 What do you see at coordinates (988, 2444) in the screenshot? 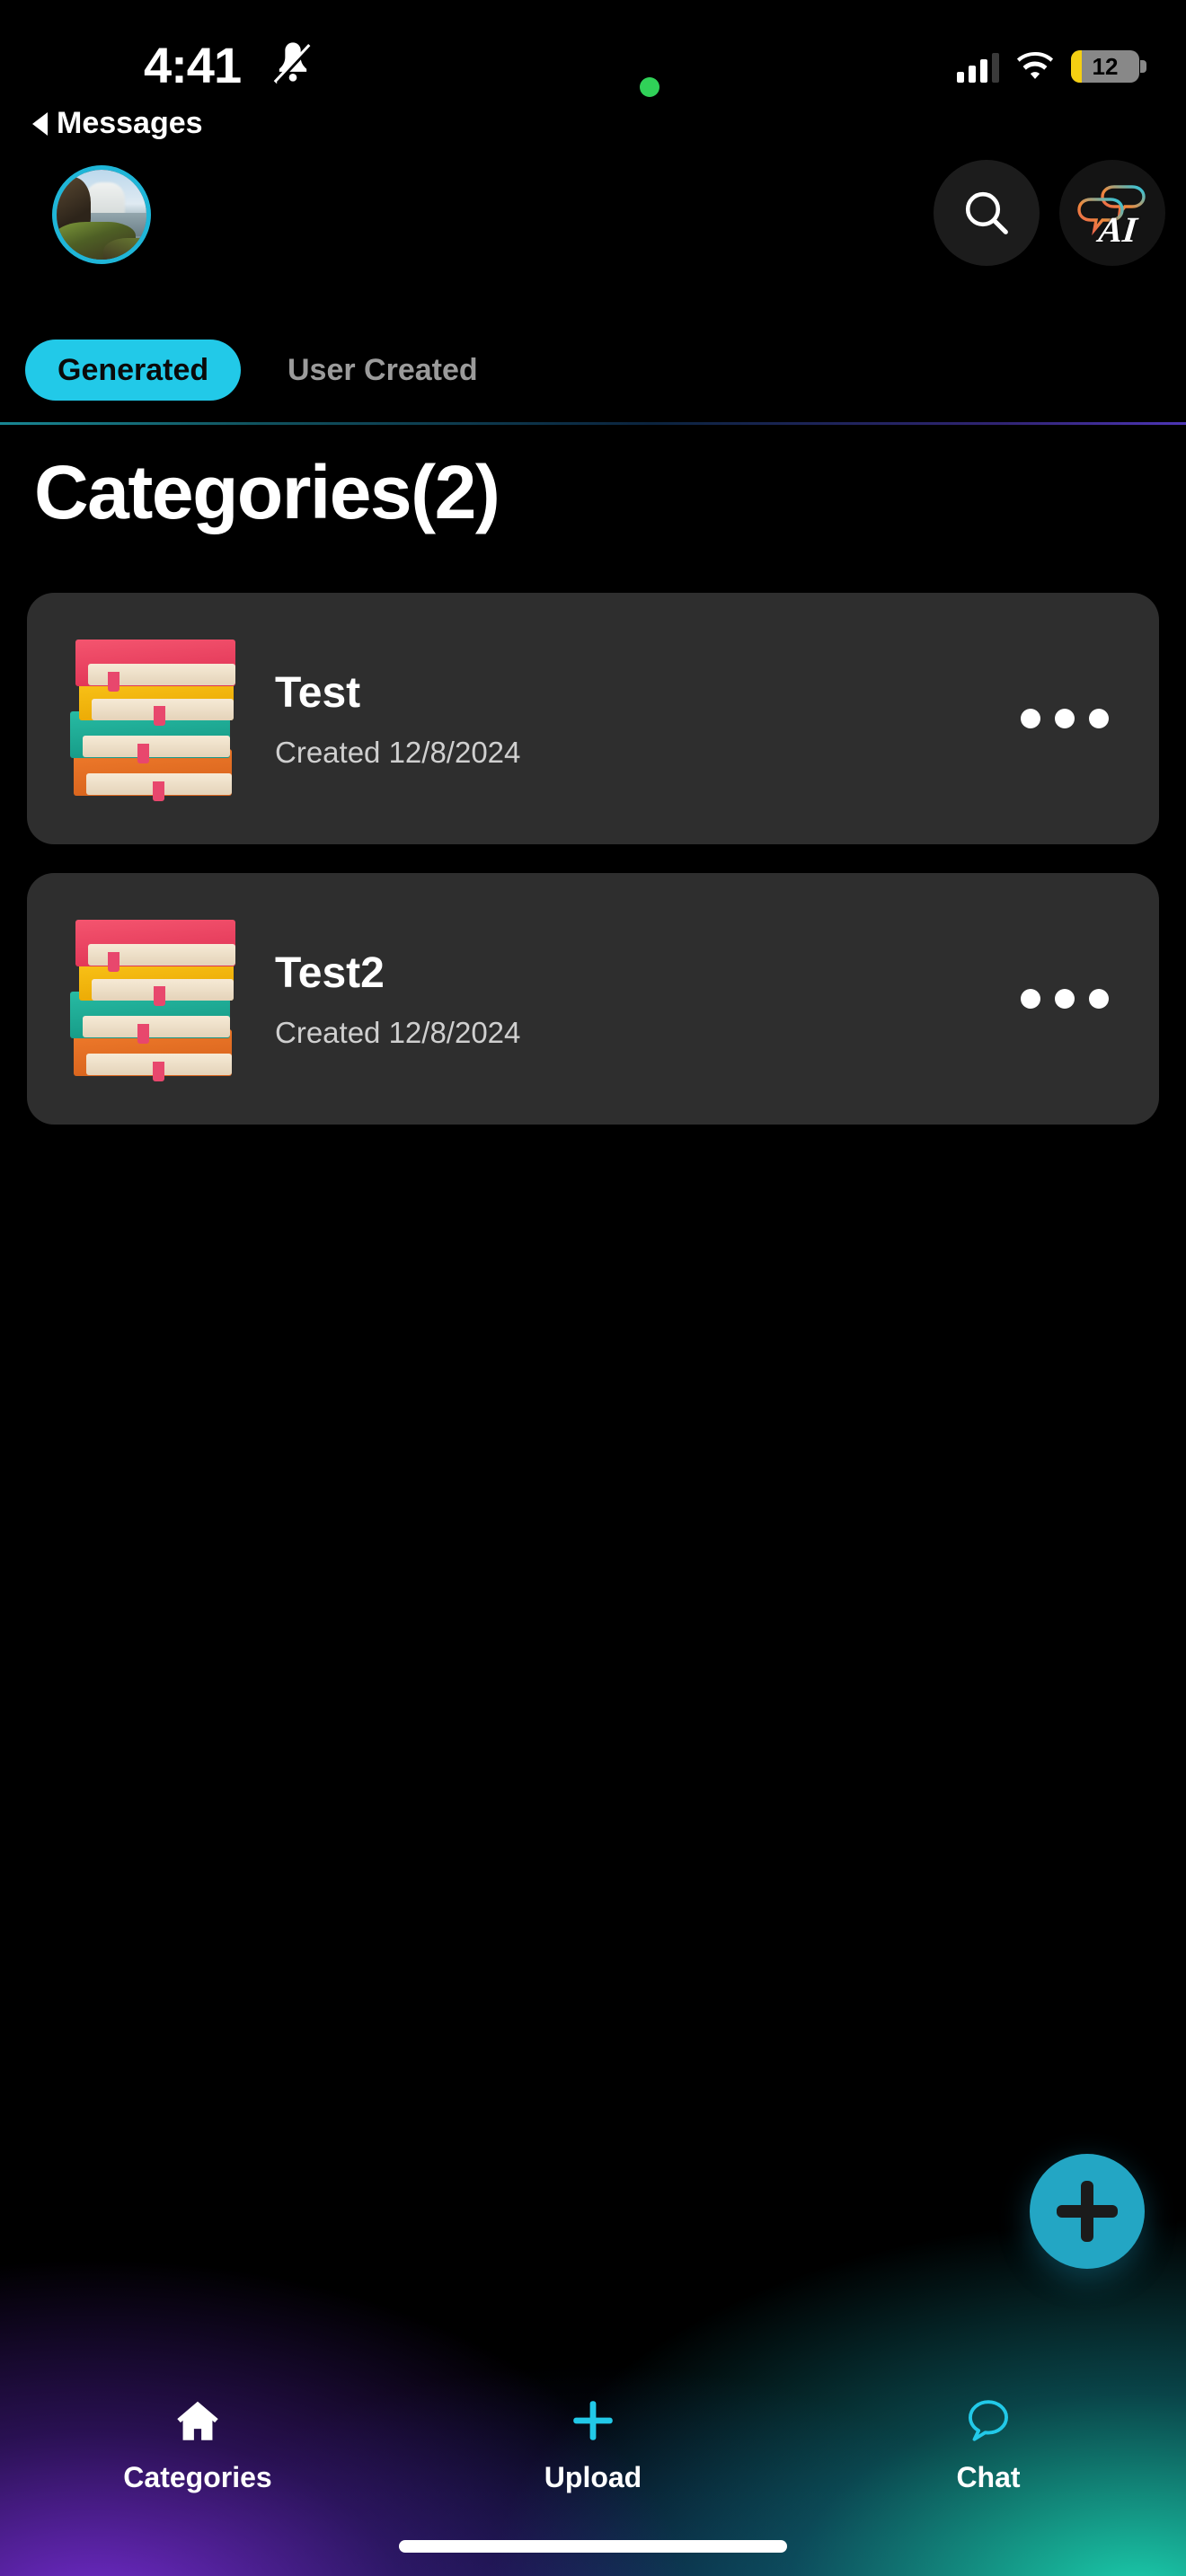
I see `nav-item-chat: Chat` at bounding box center [988, 2444].